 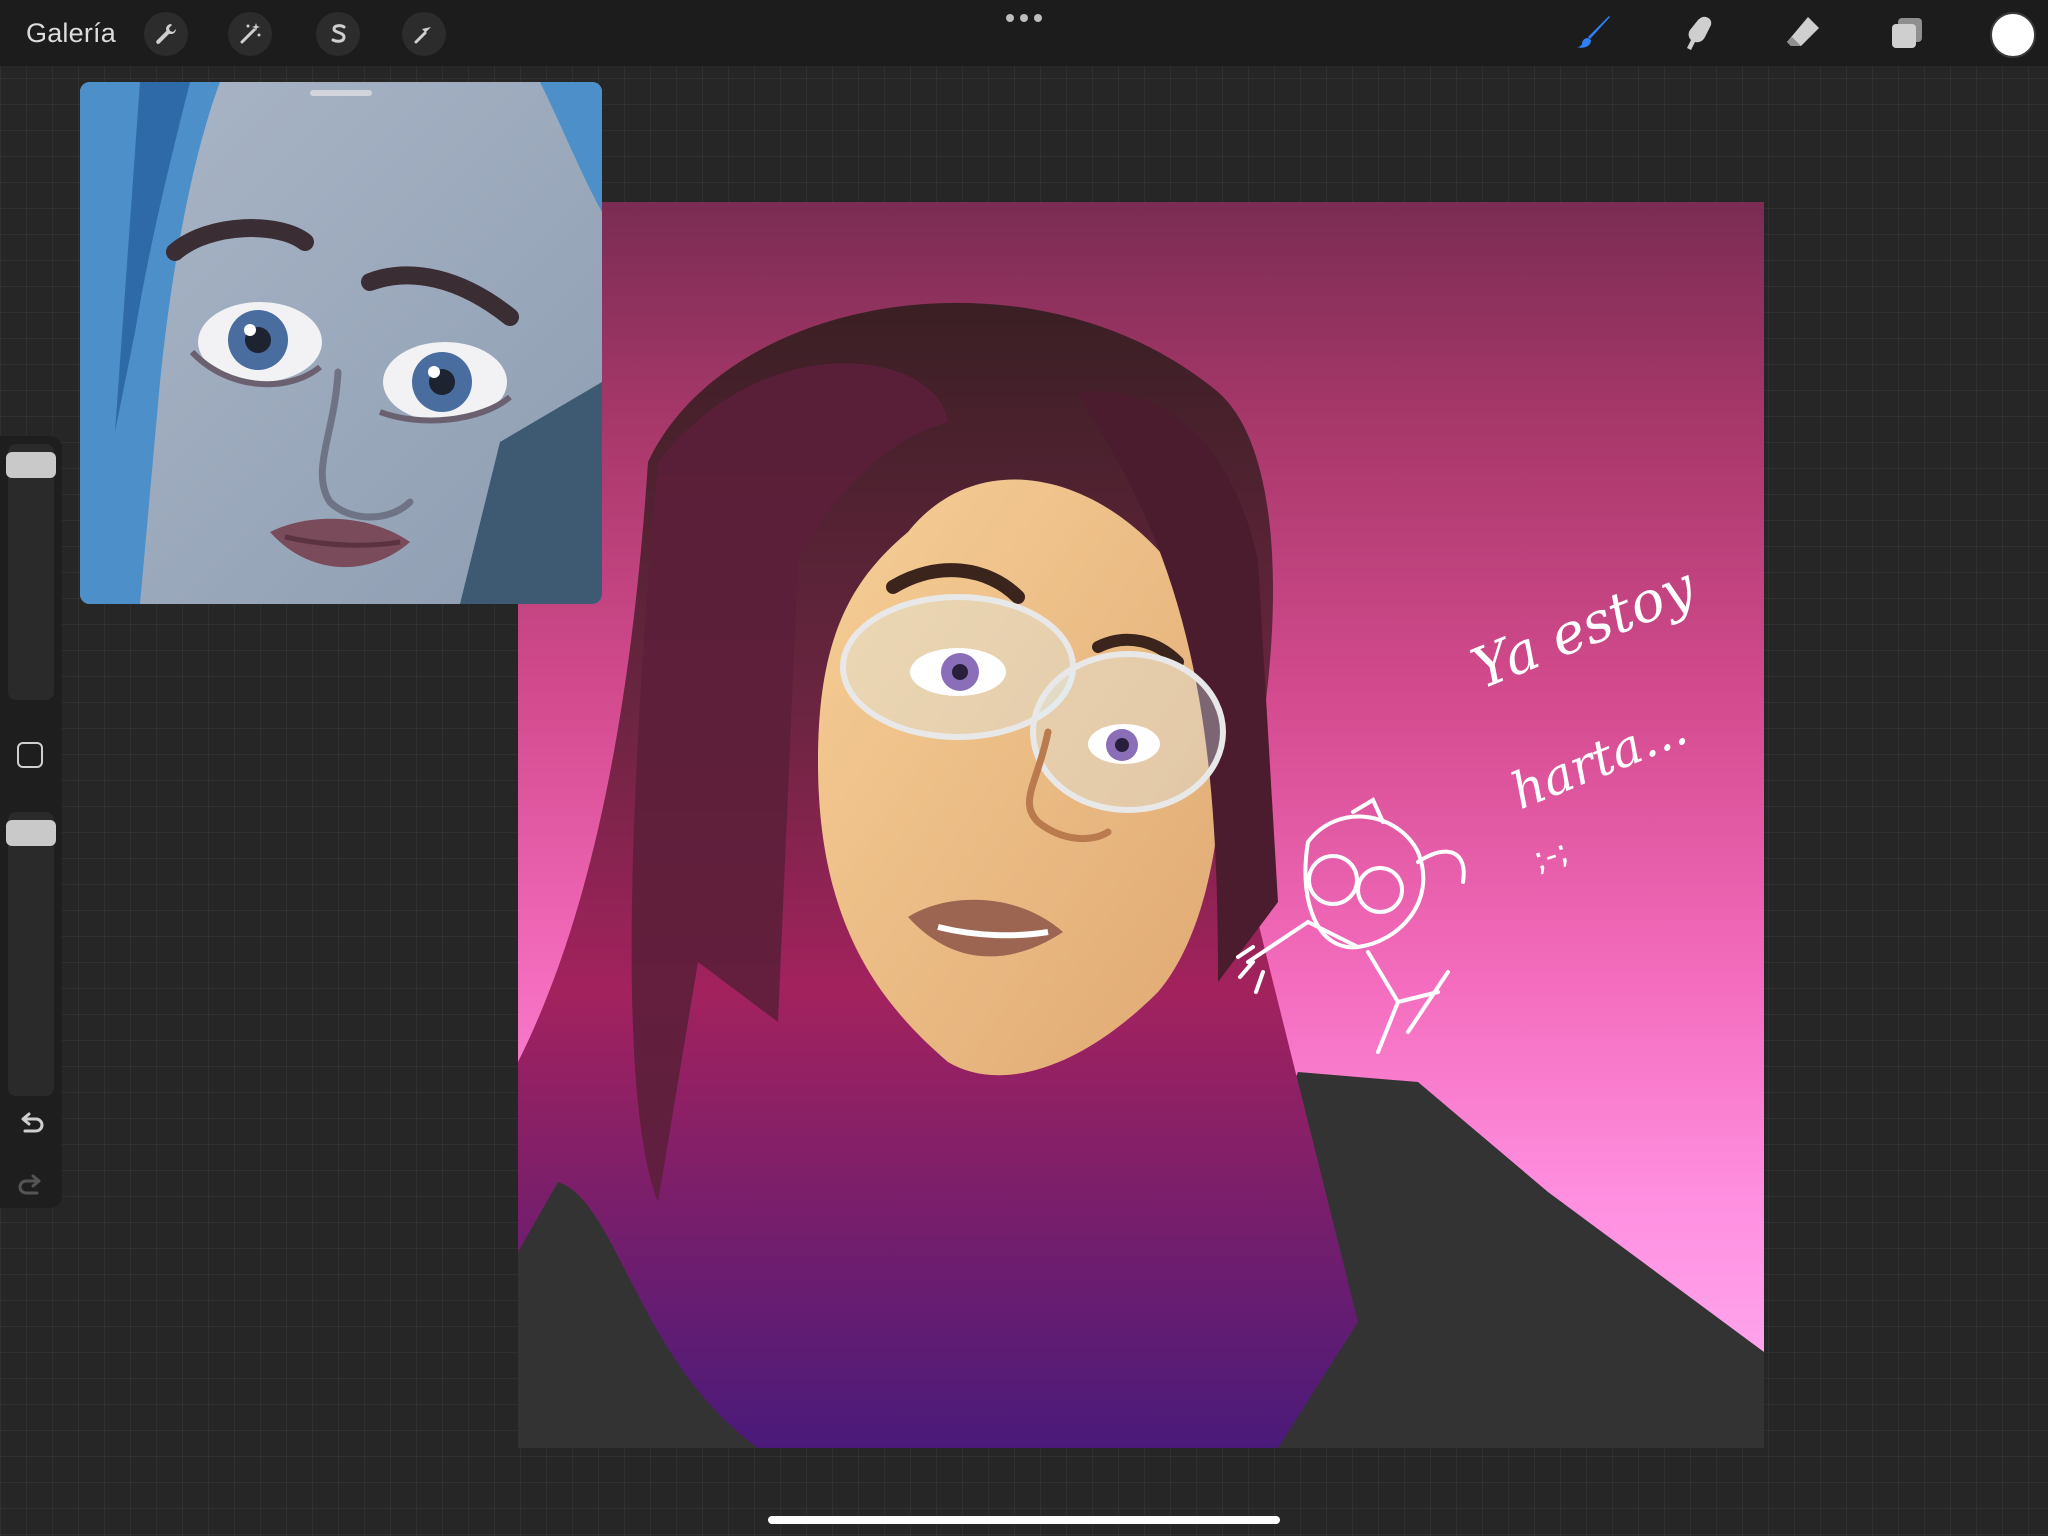 I want to click on undo-arrow-icon, so click(x=32, y=1122).